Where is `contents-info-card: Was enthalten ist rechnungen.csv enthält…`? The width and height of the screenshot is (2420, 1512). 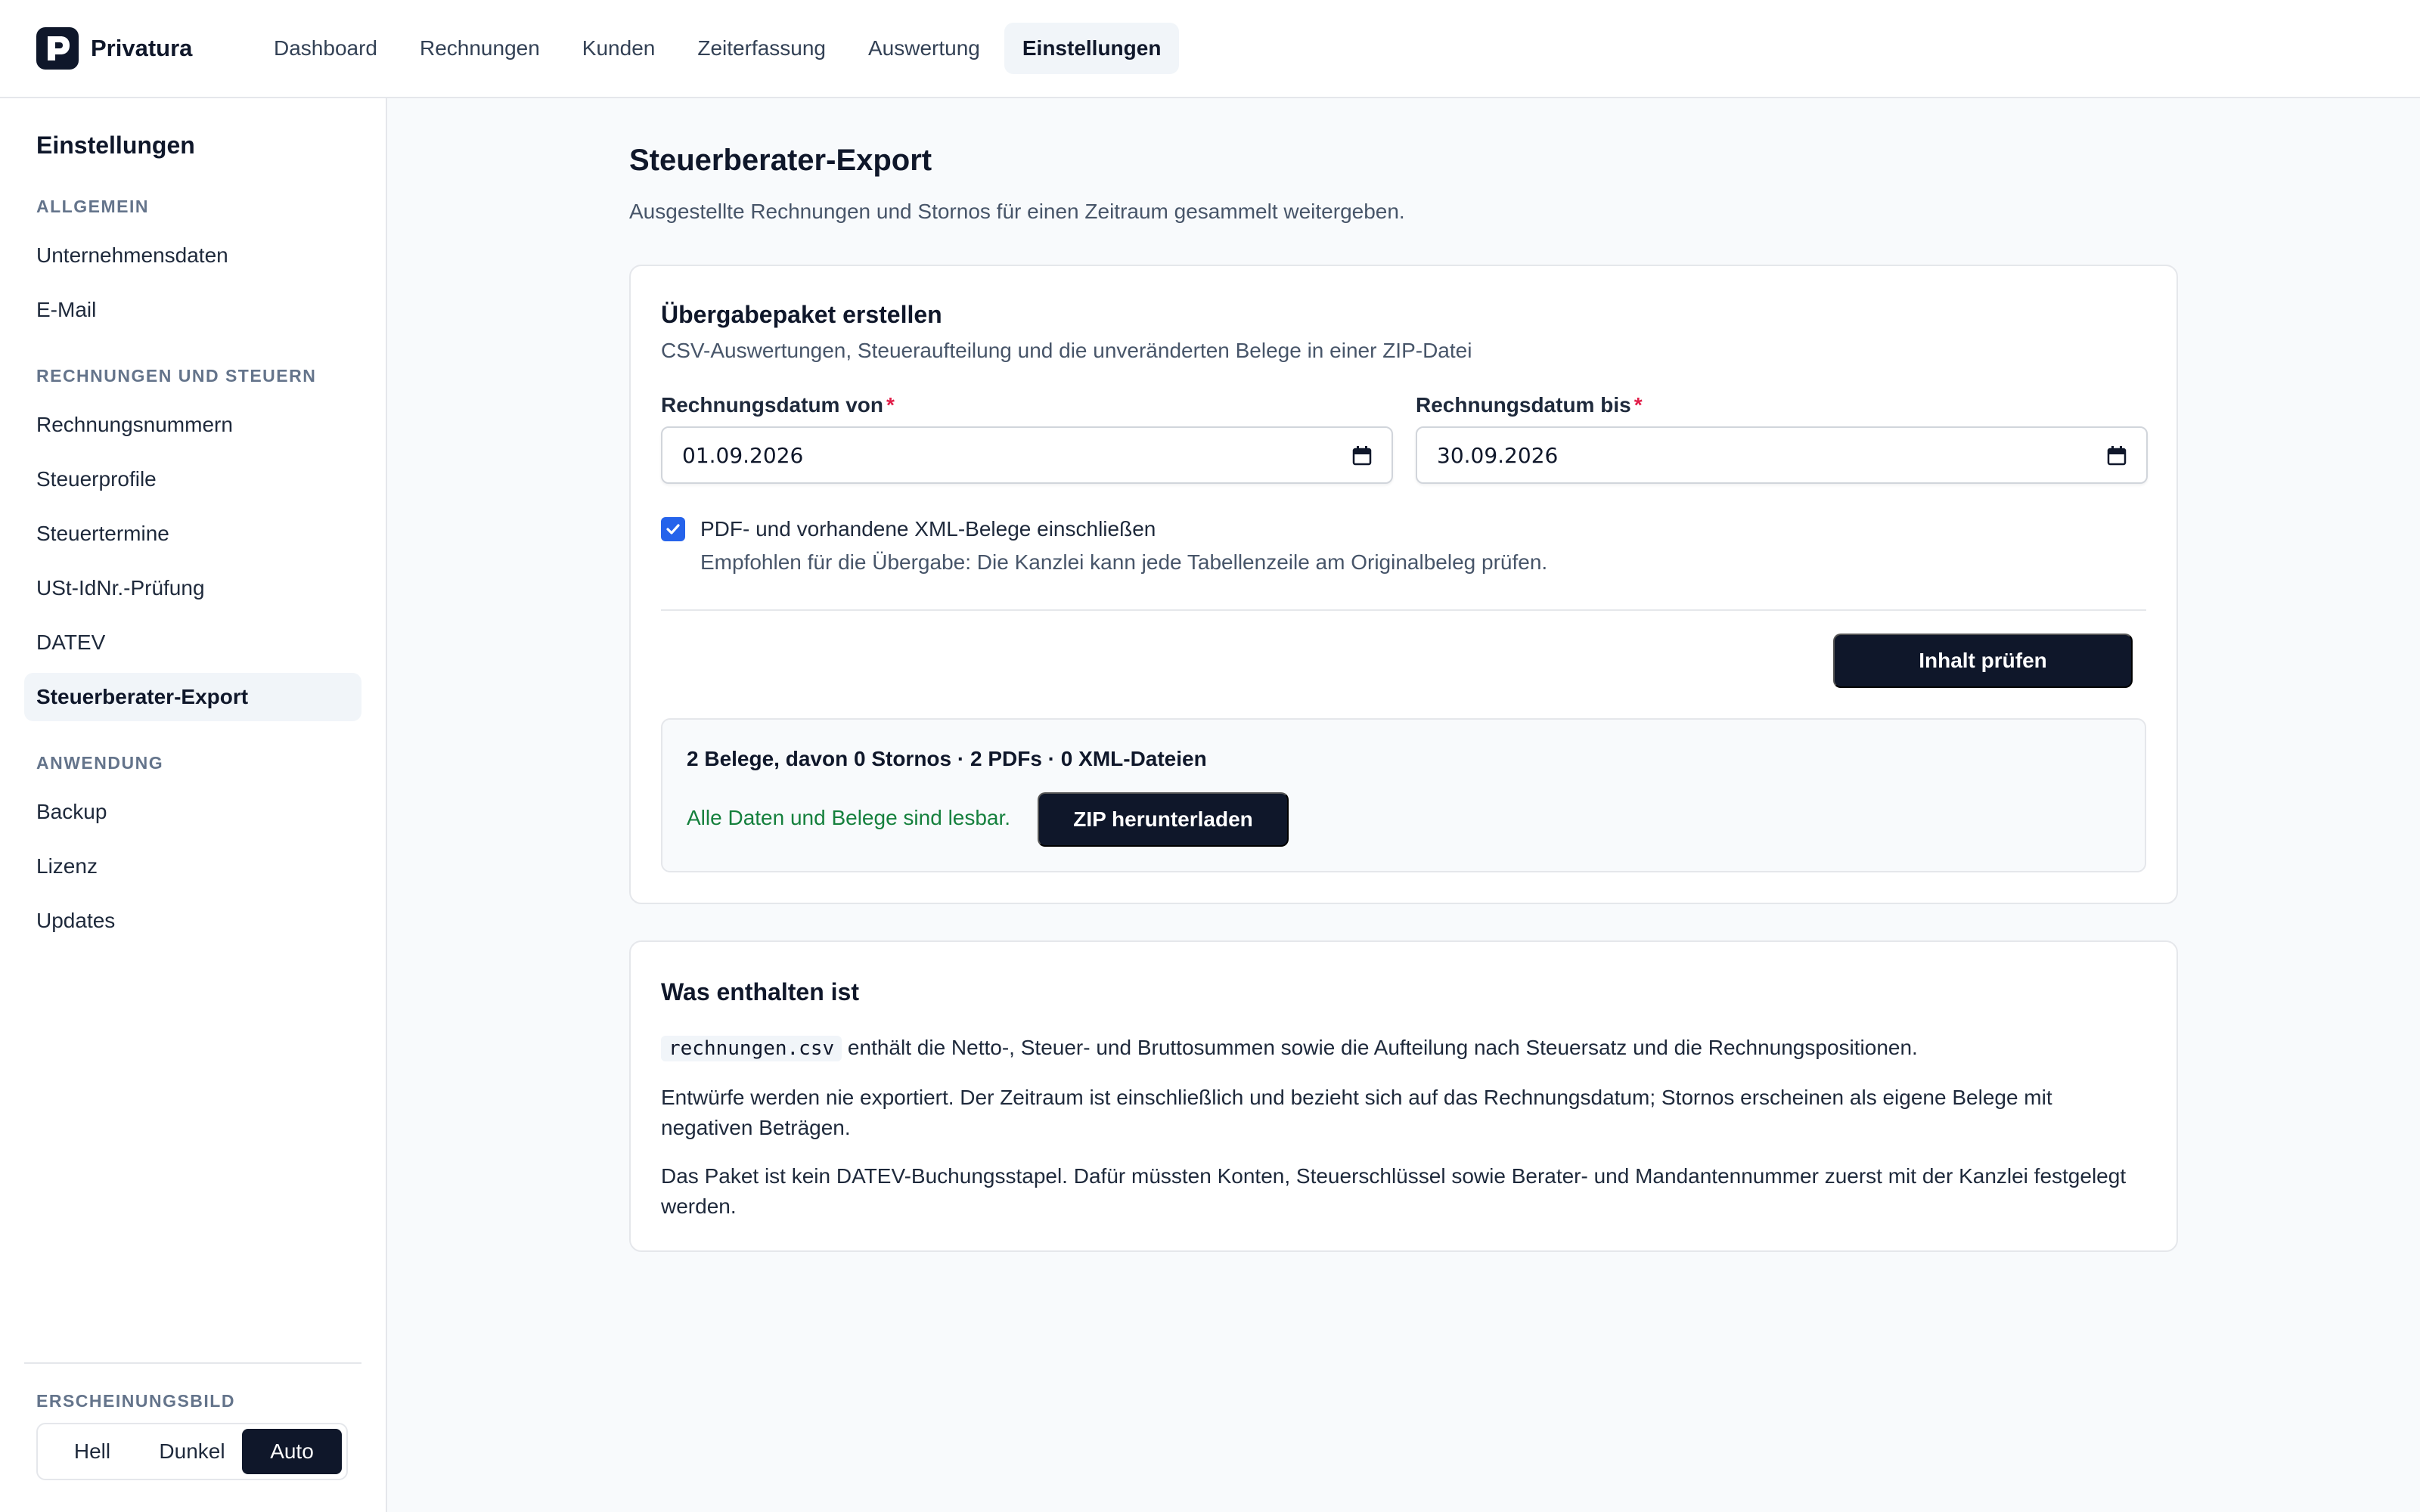
contents-info-card: Was enthalten ist rechnungen.csv enthält… is located at coordinates (1403, 1096).